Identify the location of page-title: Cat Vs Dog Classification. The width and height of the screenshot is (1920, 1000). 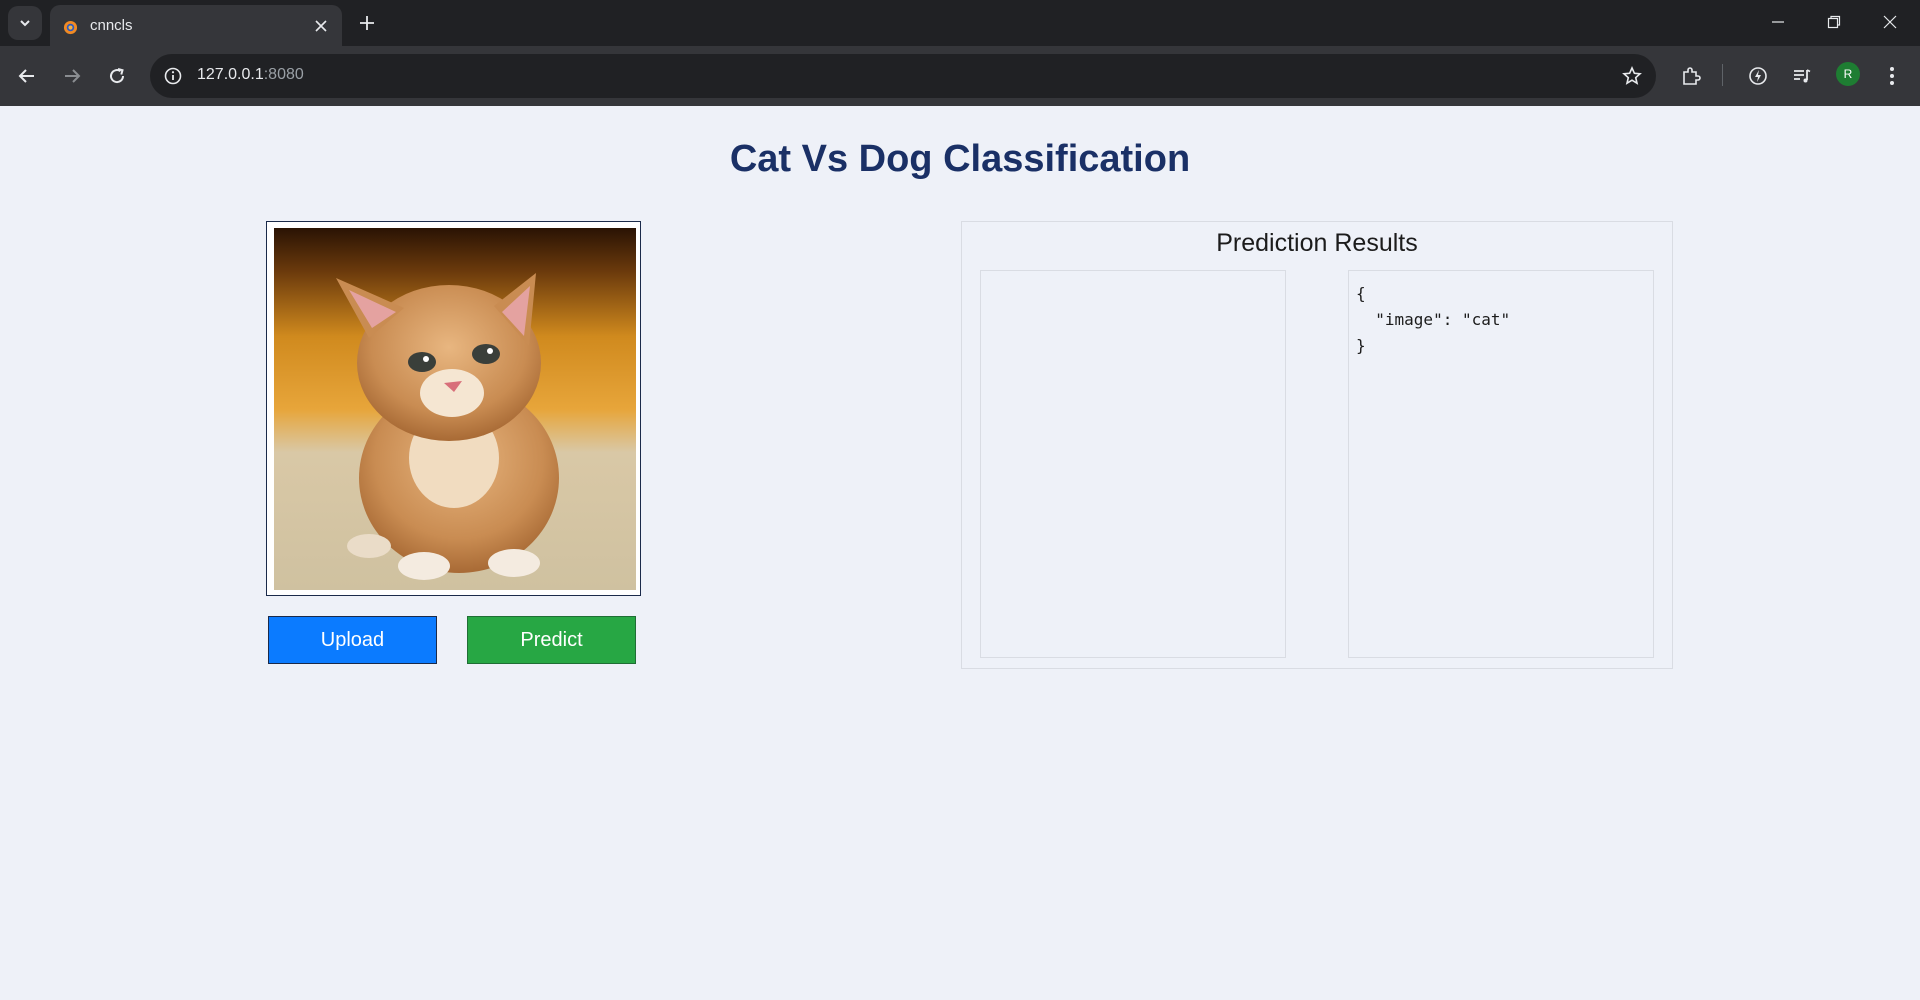
(960, 159).